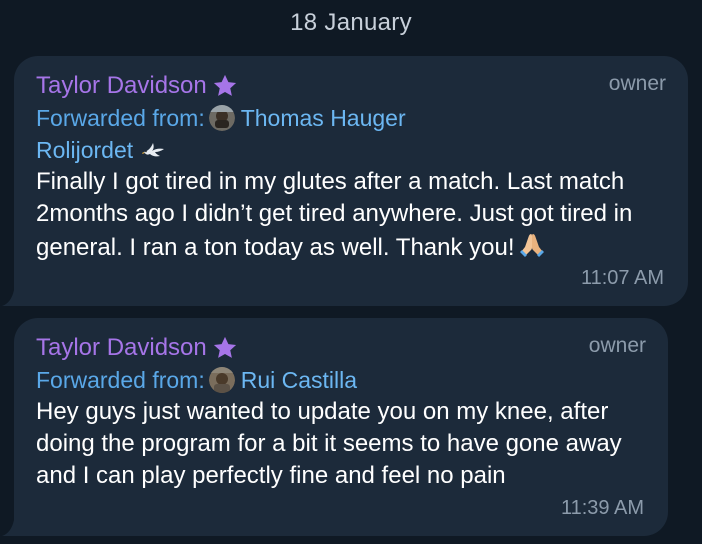  I want to click on forwarded-from-name: Rui Castilla, so click(299, 380).